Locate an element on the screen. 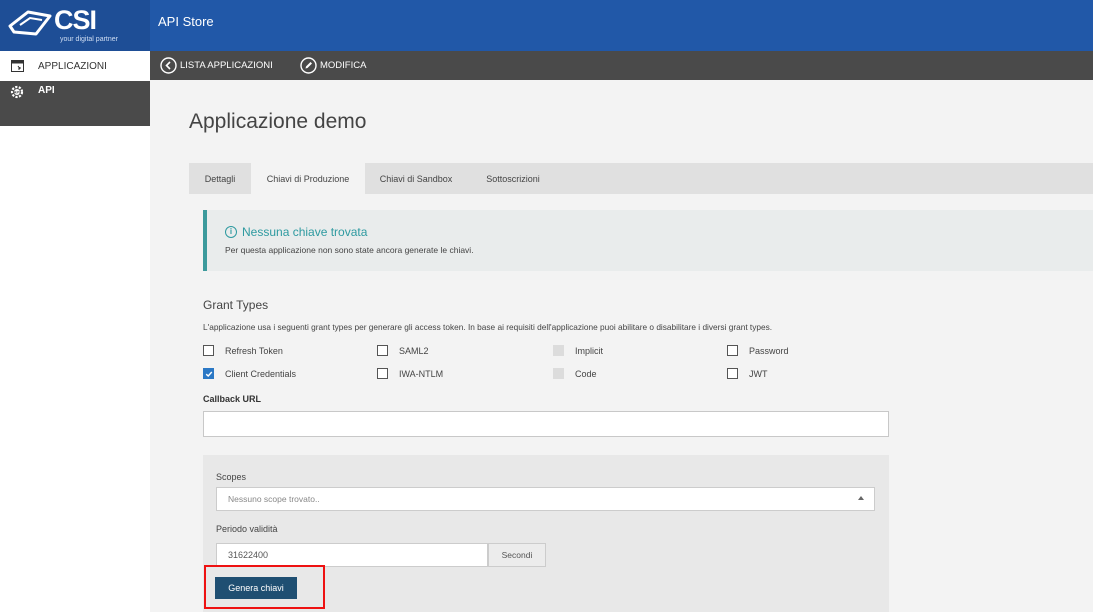  back-to-list-label: LISTA APPLICAZIONI is located at coordinates (226, 65).